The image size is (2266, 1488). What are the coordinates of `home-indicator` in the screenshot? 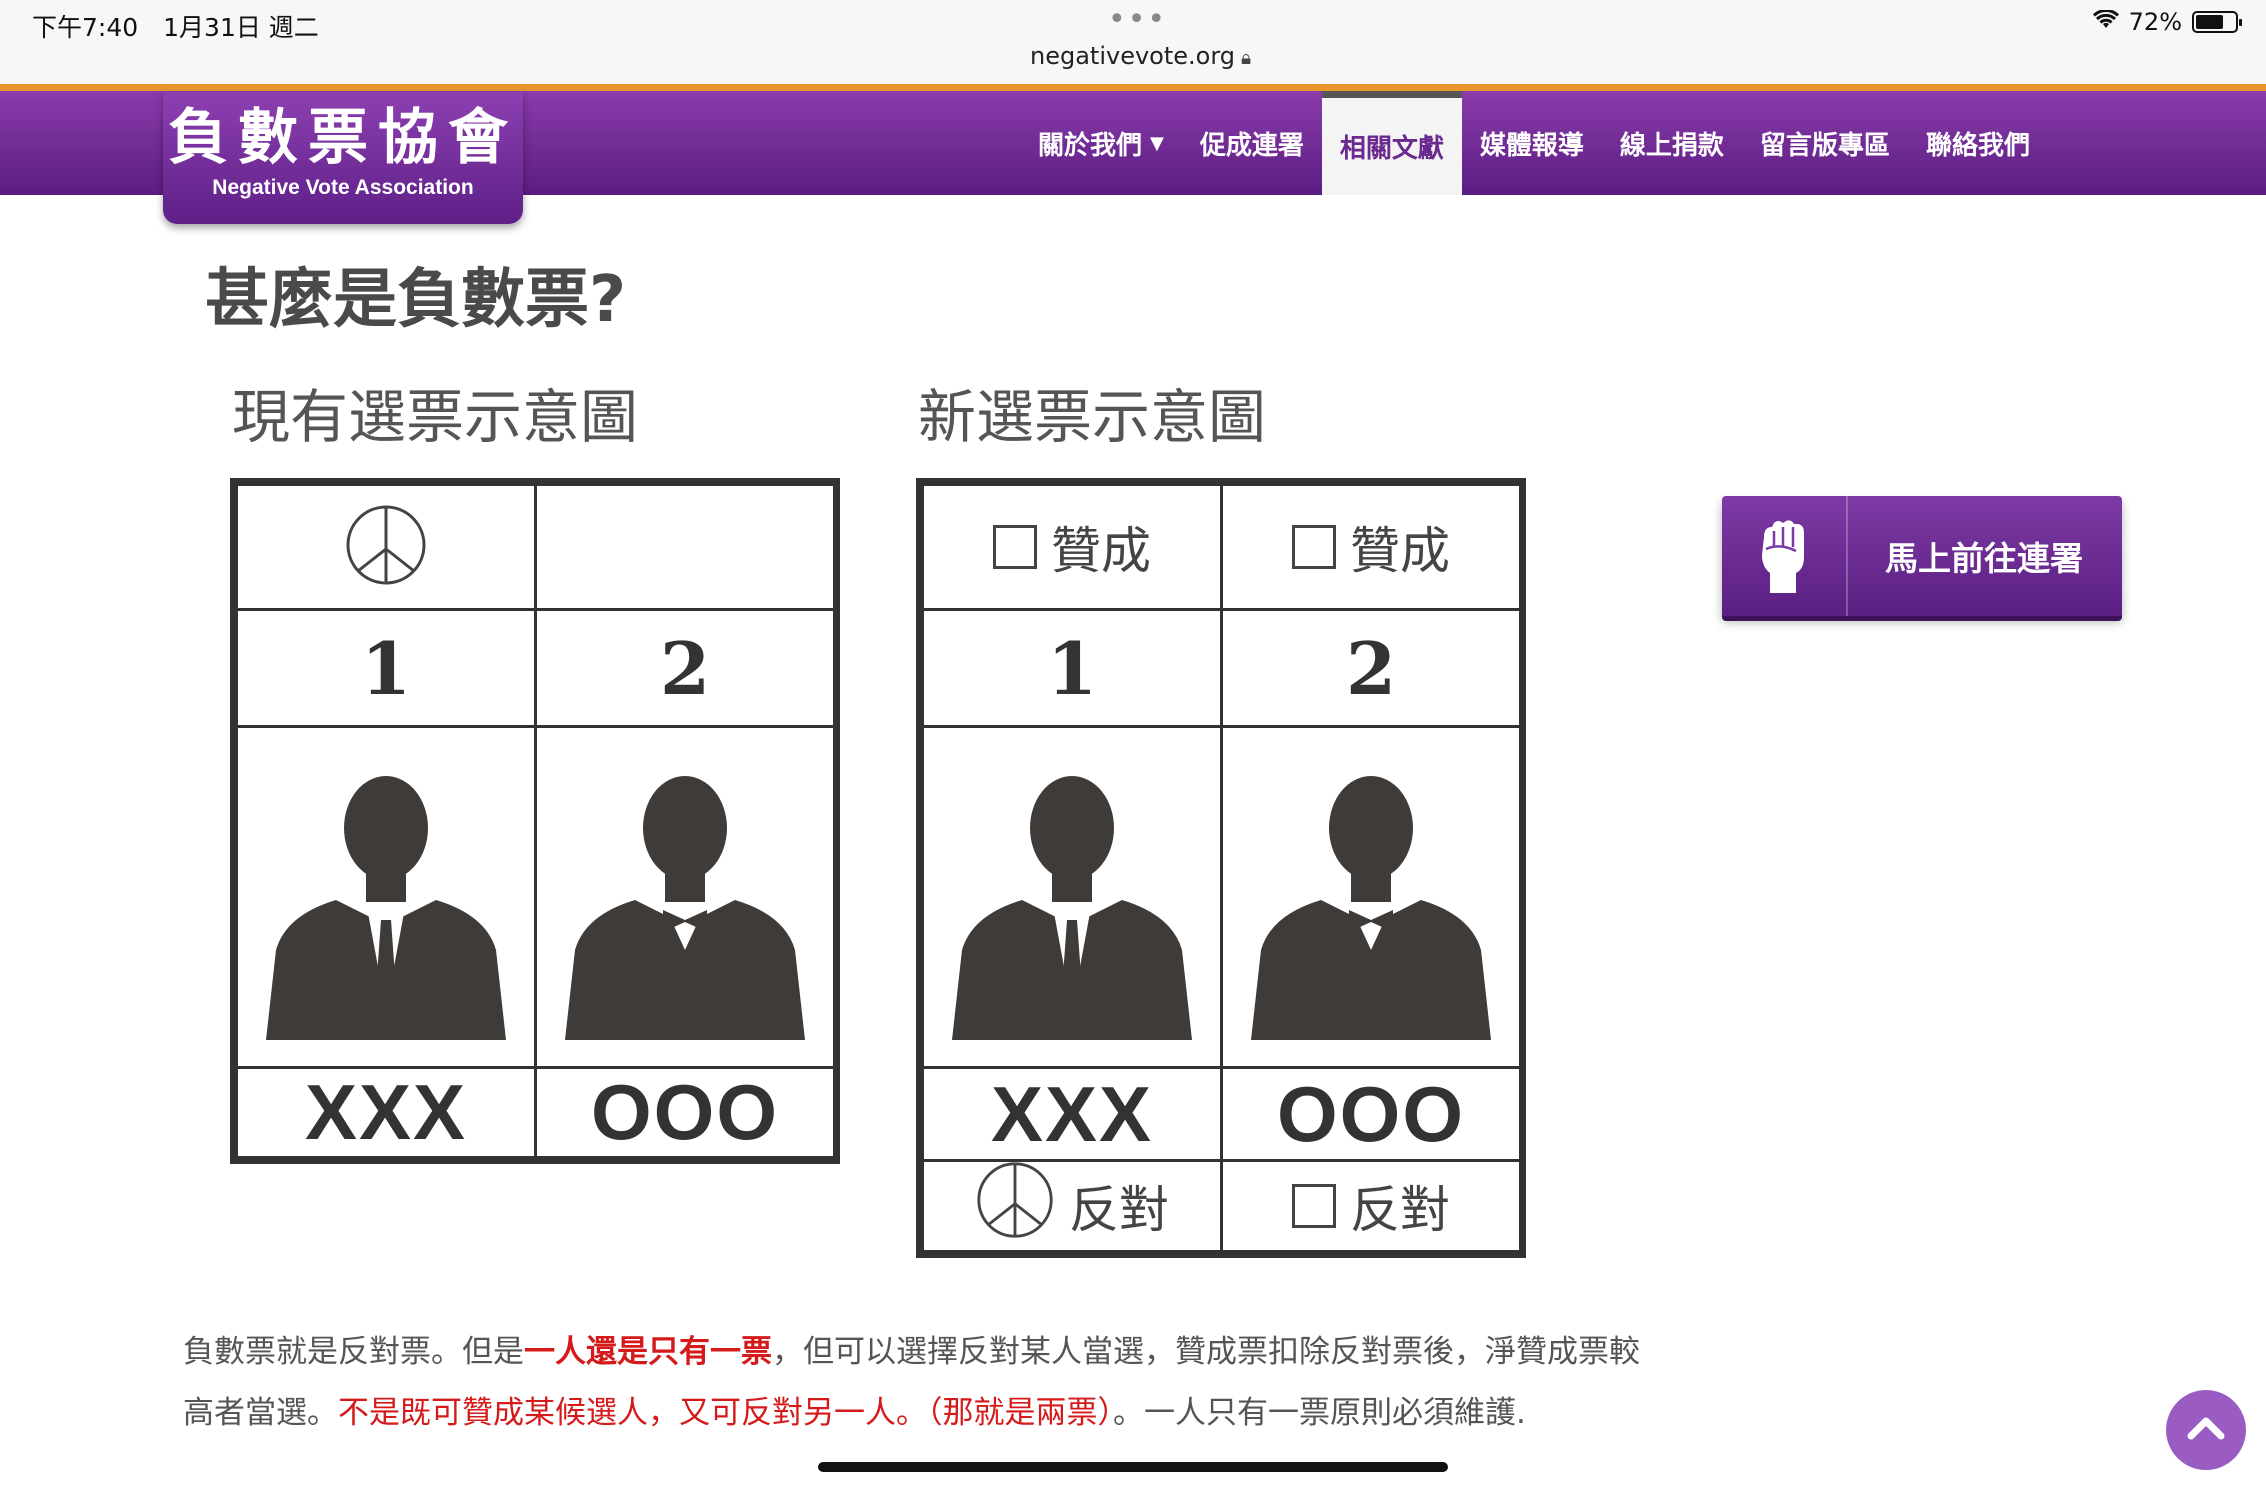 It's located at (1133, 1467).